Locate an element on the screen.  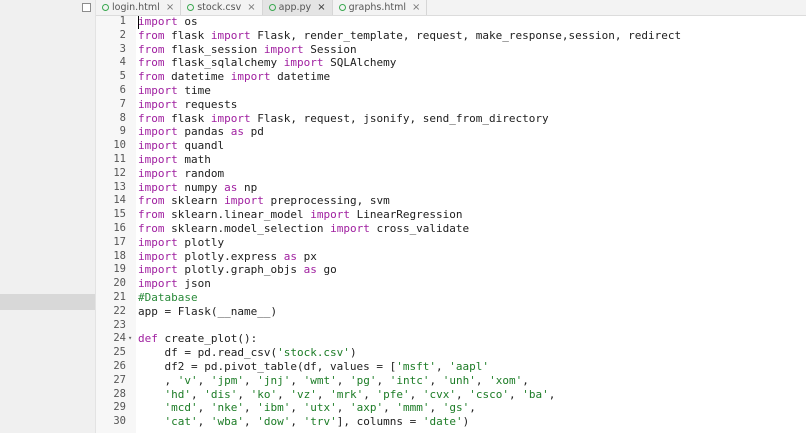
string-token: 'hd' is located at coordinates (178, 394).